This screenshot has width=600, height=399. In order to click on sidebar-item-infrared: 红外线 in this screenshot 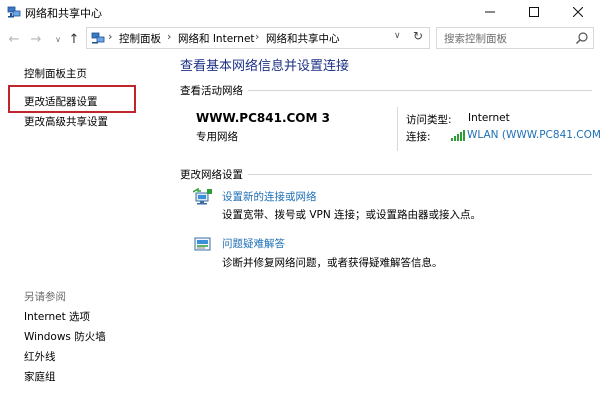, I will do `click(40, 356)`.